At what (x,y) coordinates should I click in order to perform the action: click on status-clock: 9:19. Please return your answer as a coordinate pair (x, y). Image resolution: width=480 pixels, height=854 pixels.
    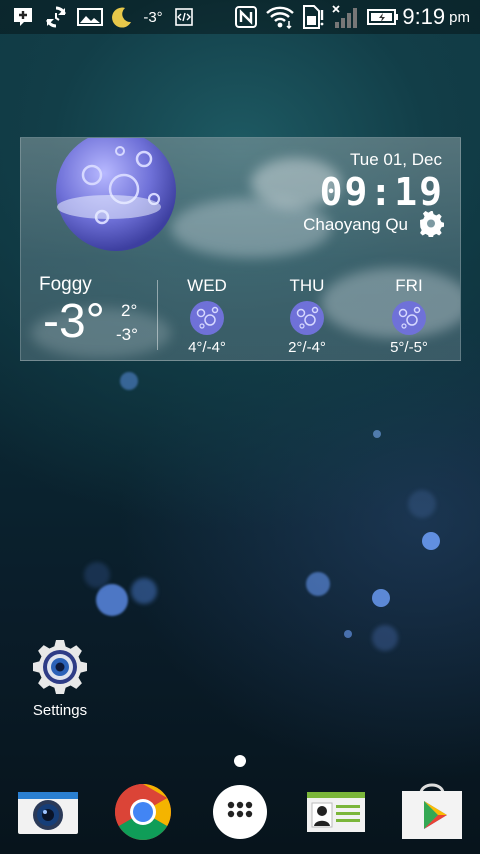
    Looking at the image, I should click on (424, 16).